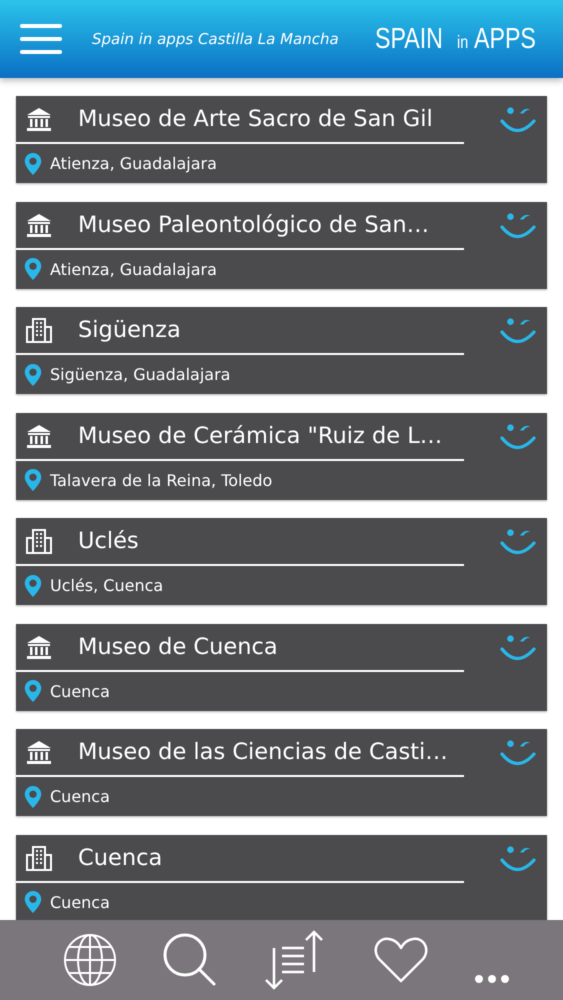 The height and width of the screenshot is (1000, 563). What do you see at coordinates (255, 119) in the screenshot?
I see `place-name: Museo de Arte Sacro de San Gil` at bounding box center [255, 119].